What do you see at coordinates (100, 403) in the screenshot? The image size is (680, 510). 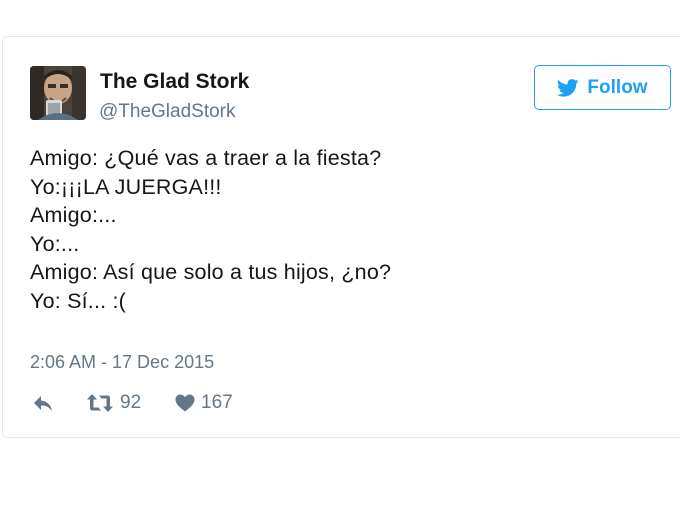 I see `retweet-icon` at bounding box center [100, 403].